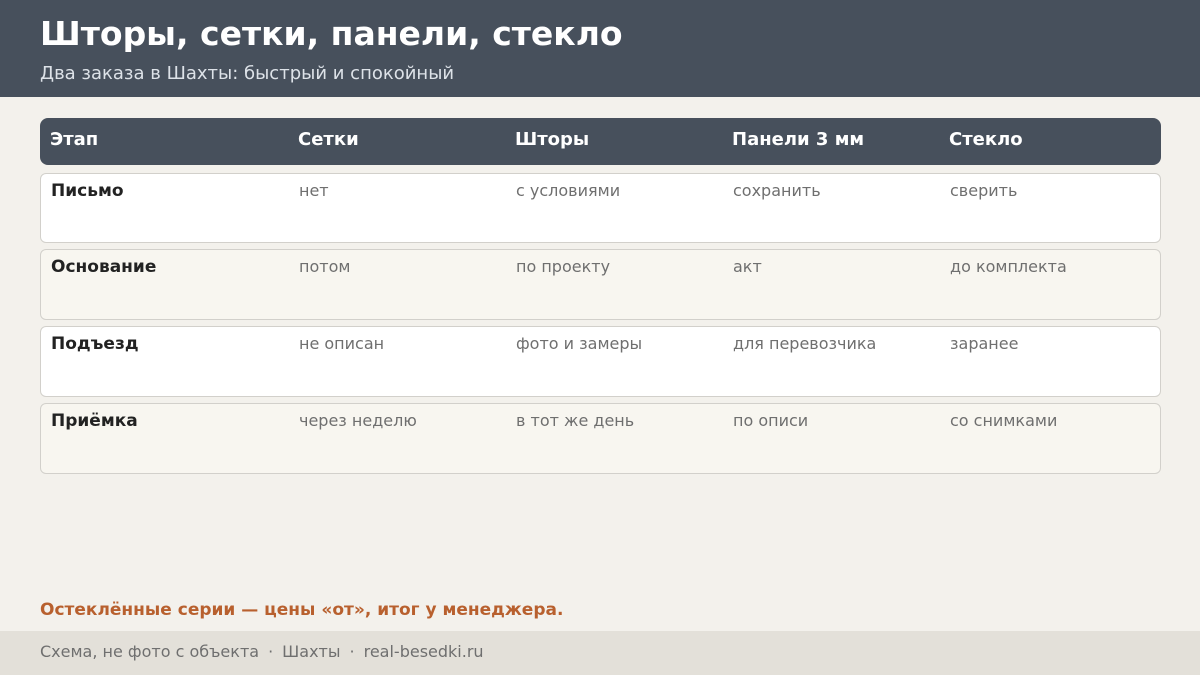 The image size is (1200, 675). I want to click on page-title: Шторы, сетки, панели, стекло, so click(331, 33).